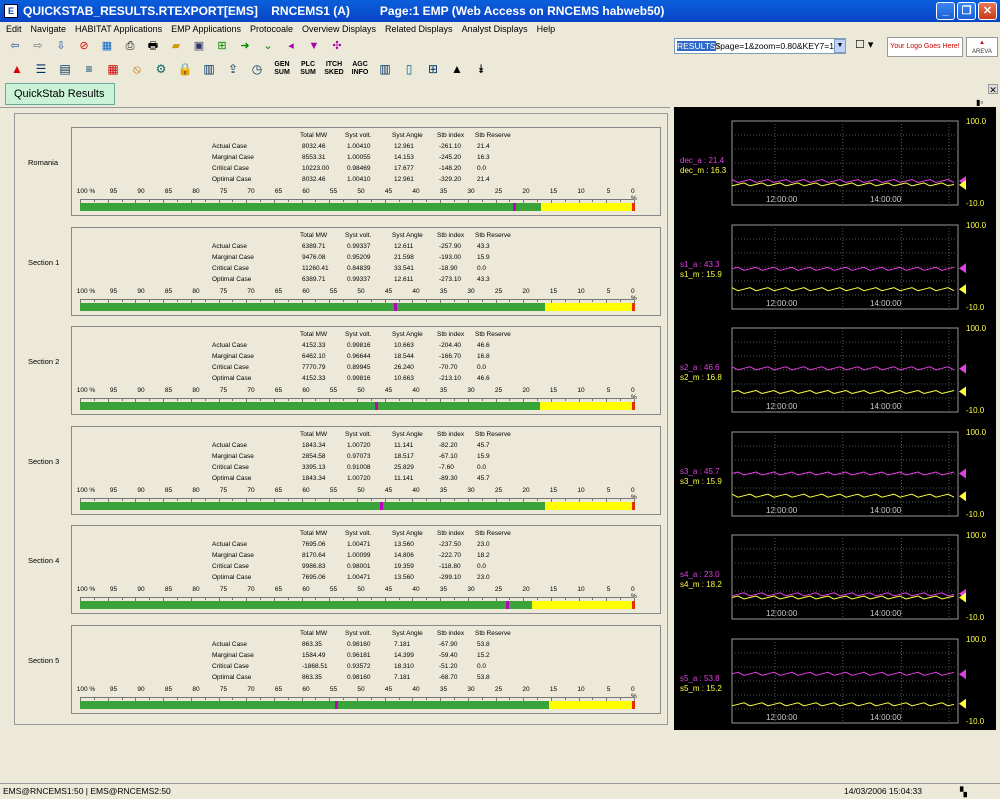 This screenshot has height=799, width=1000. What do you see at coordinates (282, 72) in the screenshot?
I see `sum-label: SUM` at bounding box center [282, 72].